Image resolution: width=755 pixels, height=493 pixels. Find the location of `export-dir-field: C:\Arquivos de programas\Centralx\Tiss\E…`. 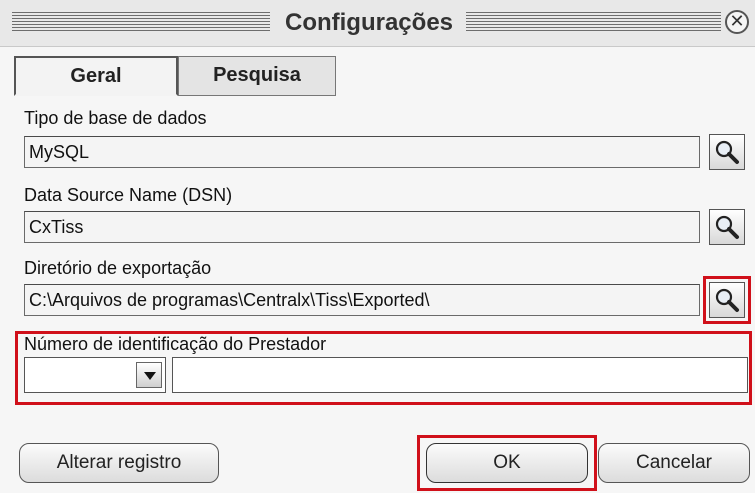

export-dir-field: C:\Arquivos de programas\Centralx\Tiss\E… is located at coordinates (362, 300).